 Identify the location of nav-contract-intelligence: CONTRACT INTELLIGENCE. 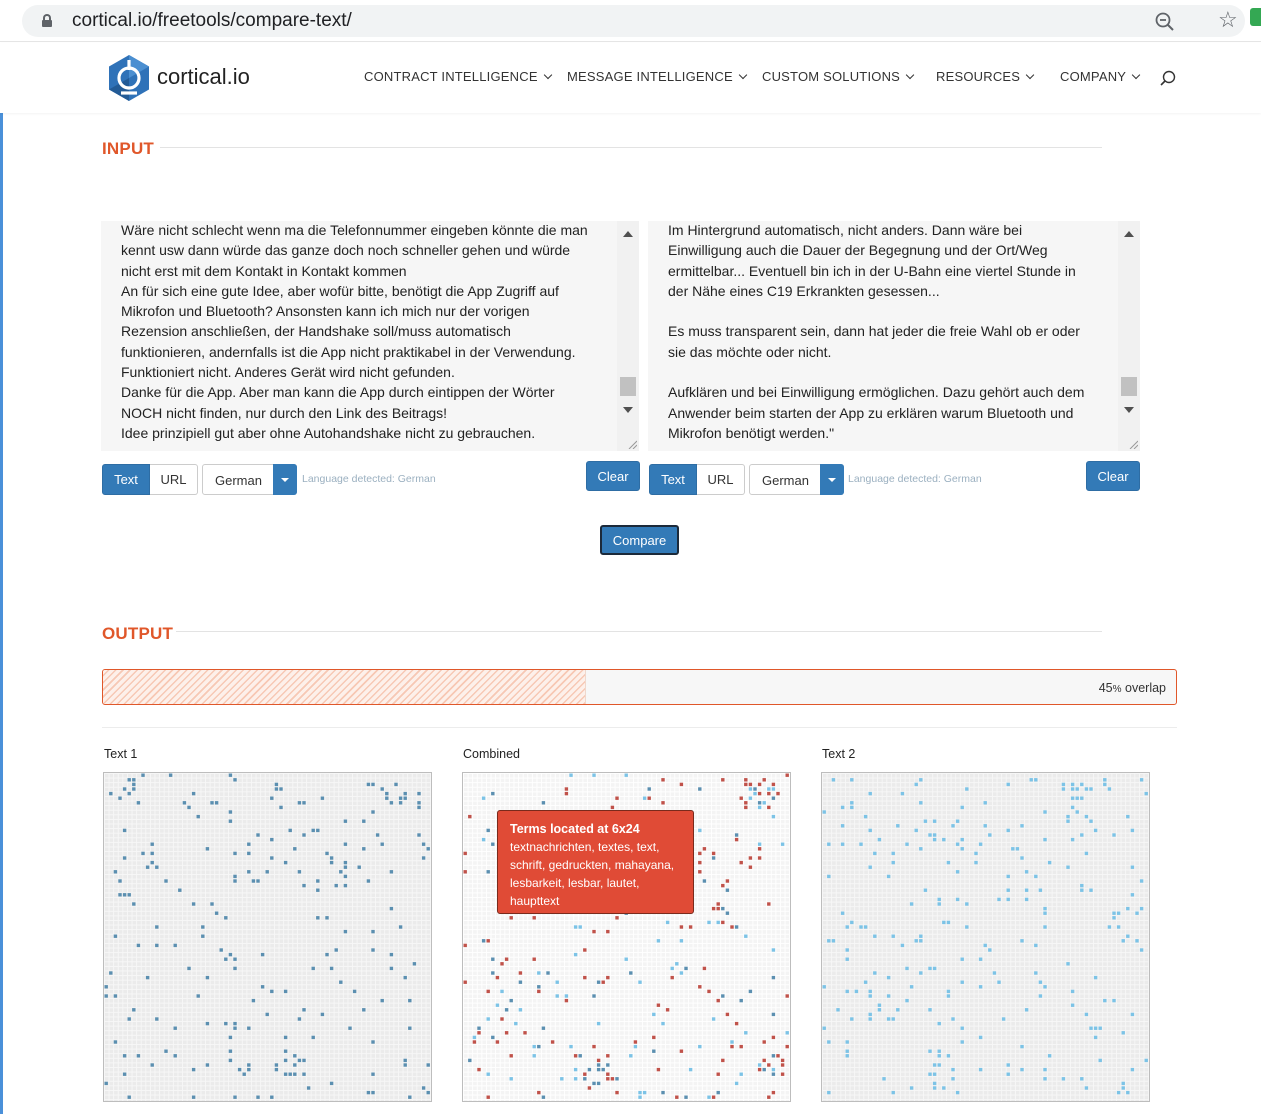
(458, 76).